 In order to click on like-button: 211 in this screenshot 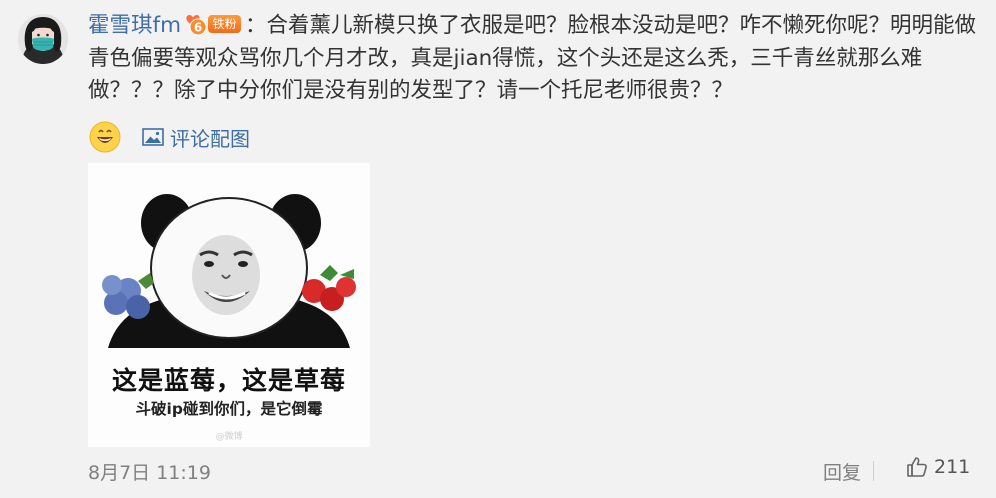, I will do `click(938, 467)`.